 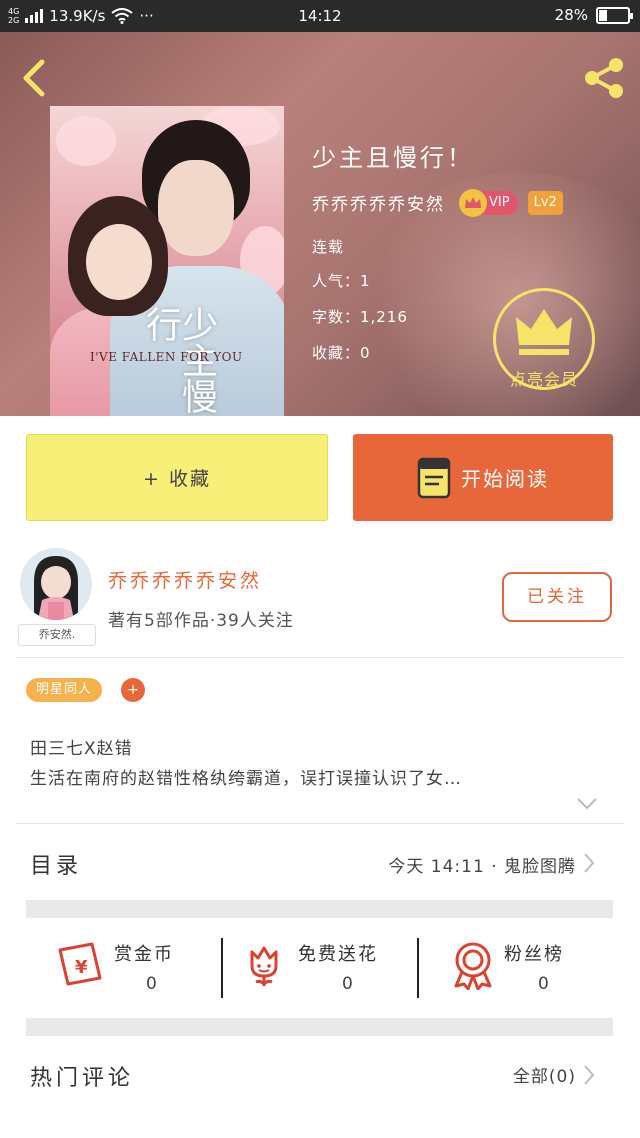 What do you see at coordinates (378, 202) in the screenshot?
I see `book-author: 乔乔乔乔乔安然` at bounding box center [378, 202].